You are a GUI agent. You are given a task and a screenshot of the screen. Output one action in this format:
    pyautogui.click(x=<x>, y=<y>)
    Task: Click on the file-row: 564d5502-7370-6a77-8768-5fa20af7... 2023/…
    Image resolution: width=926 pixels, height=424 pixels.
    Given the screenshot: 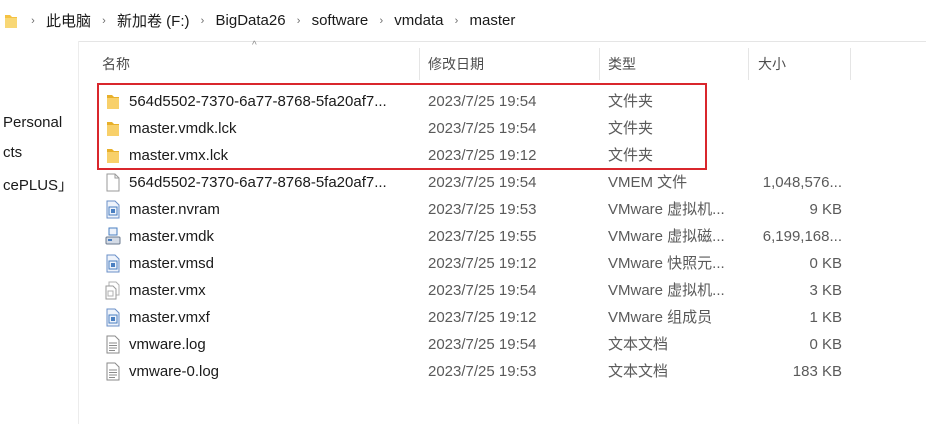 What is the action you would take?
    pyautogui.click(x=470, y=182)
    